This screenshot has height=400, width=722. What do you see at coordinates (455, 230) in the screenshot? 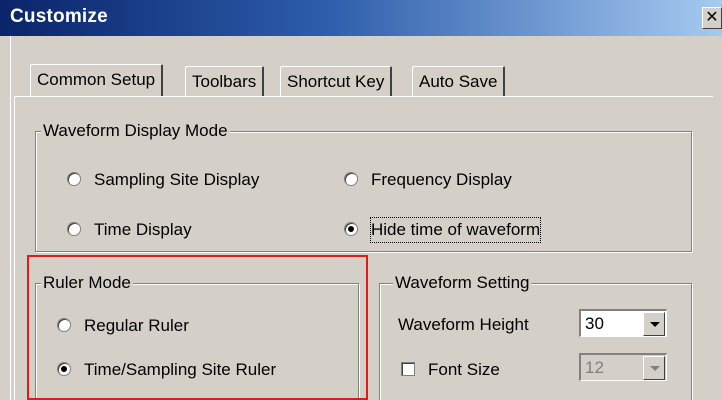
I see `radio-label: Hide time of waveform` at bounding box center [455, 230].